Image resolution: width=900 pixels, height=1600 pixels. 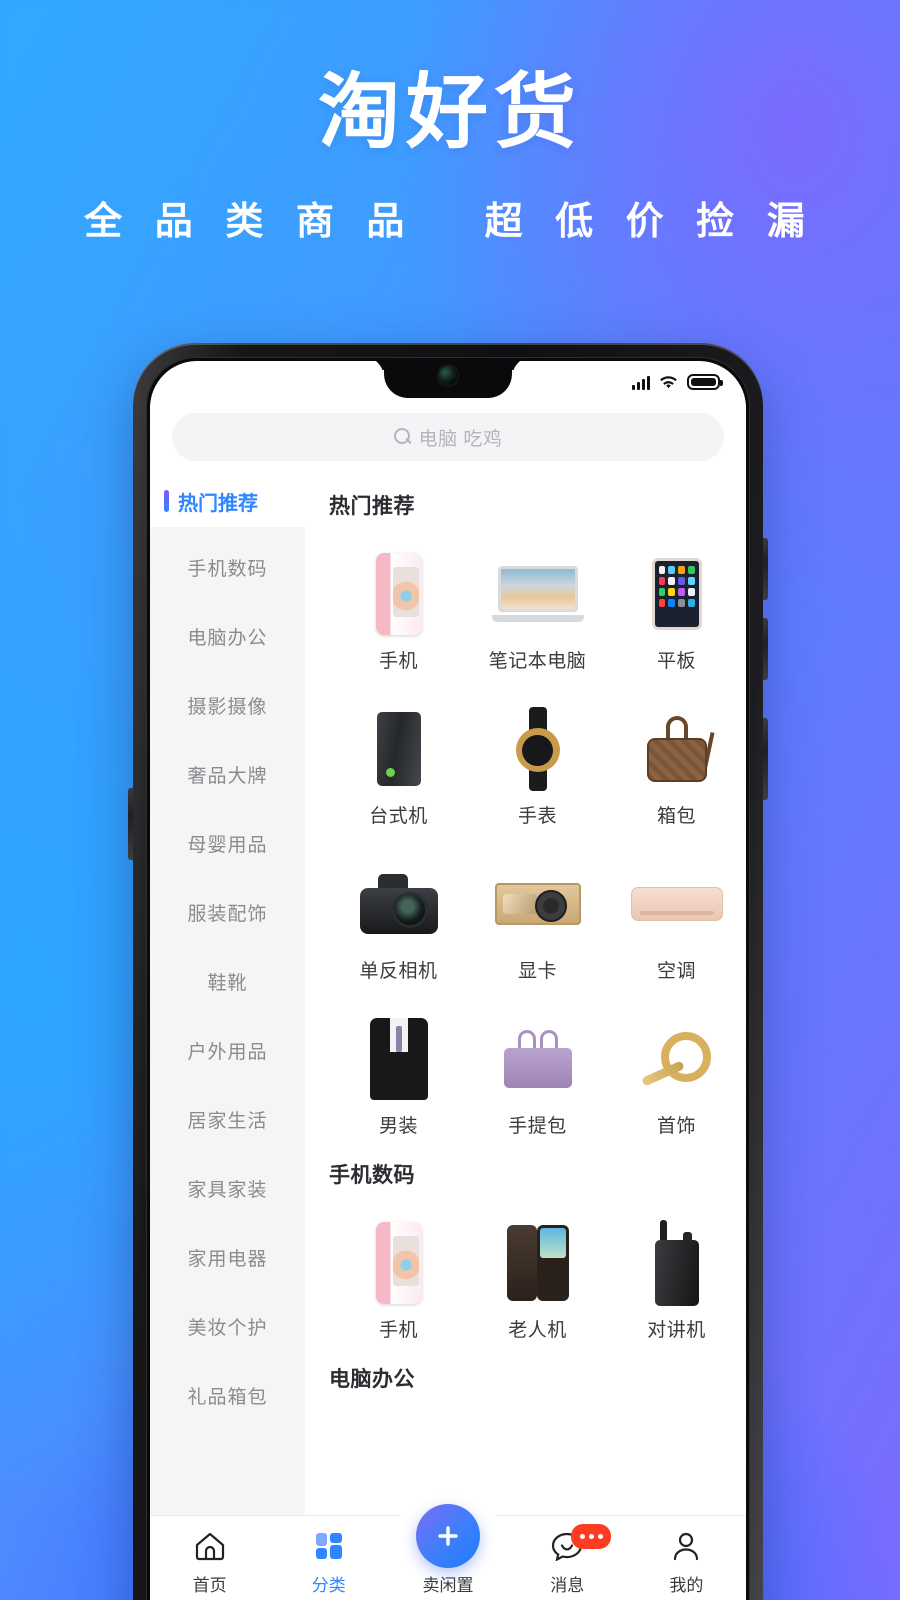 I want to click on sidebar-item: 家用电器, so click(x=227, y=1257).